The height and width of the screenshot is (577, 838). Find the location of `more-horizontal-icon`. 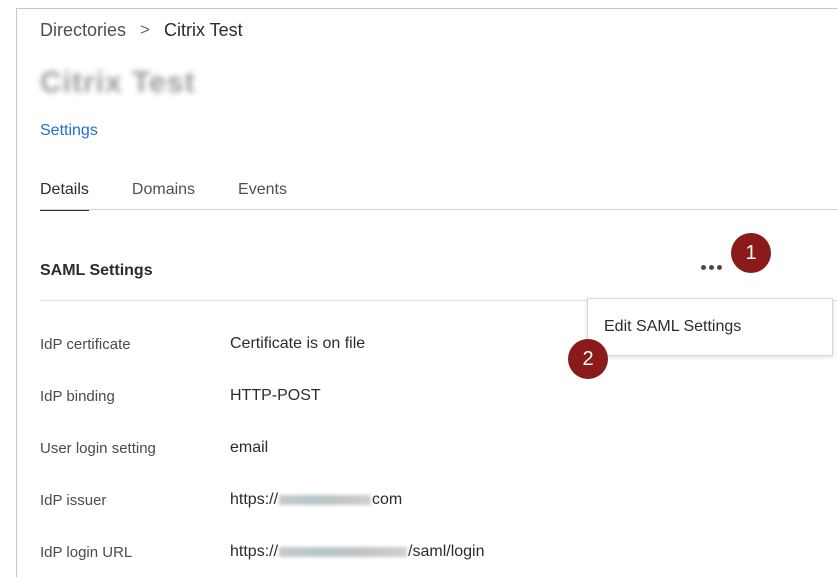

more-horizontal-icon is located at coordinates (703, 267).